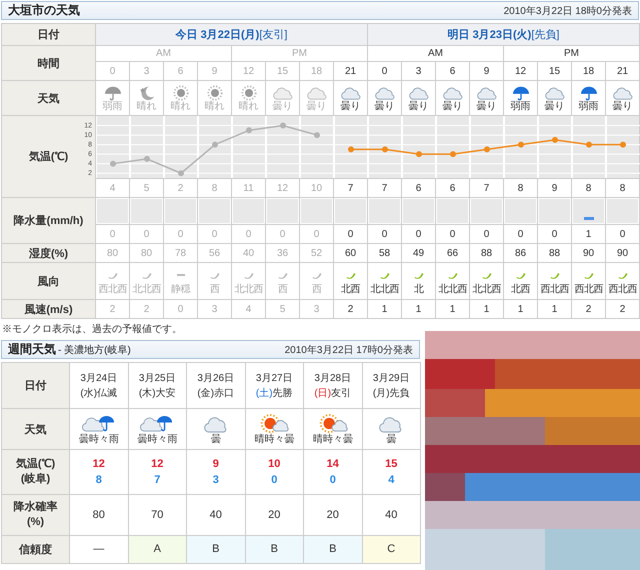  What do you see at coordinates (99, 464) in the screenshot?
I see `high-temperature: 12` at bounding box center [99, 464].